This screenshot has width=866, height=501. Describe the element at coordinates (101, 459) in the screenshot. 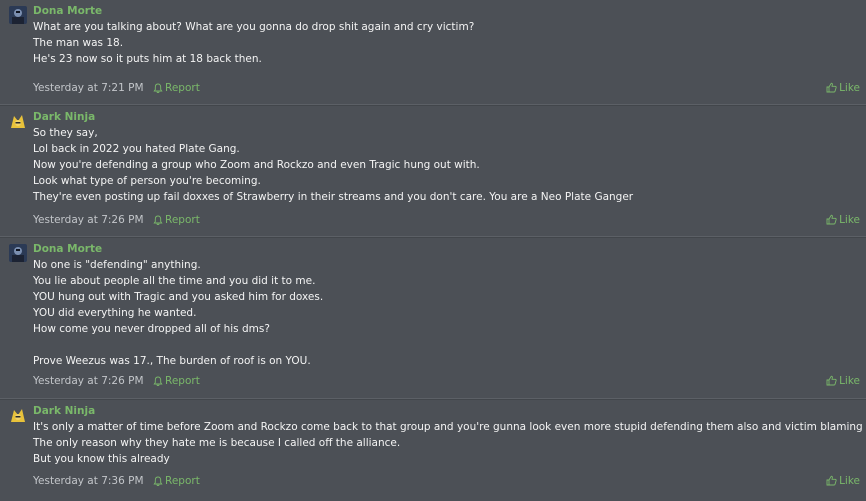

I see `message-line: But you know this already` at that location.